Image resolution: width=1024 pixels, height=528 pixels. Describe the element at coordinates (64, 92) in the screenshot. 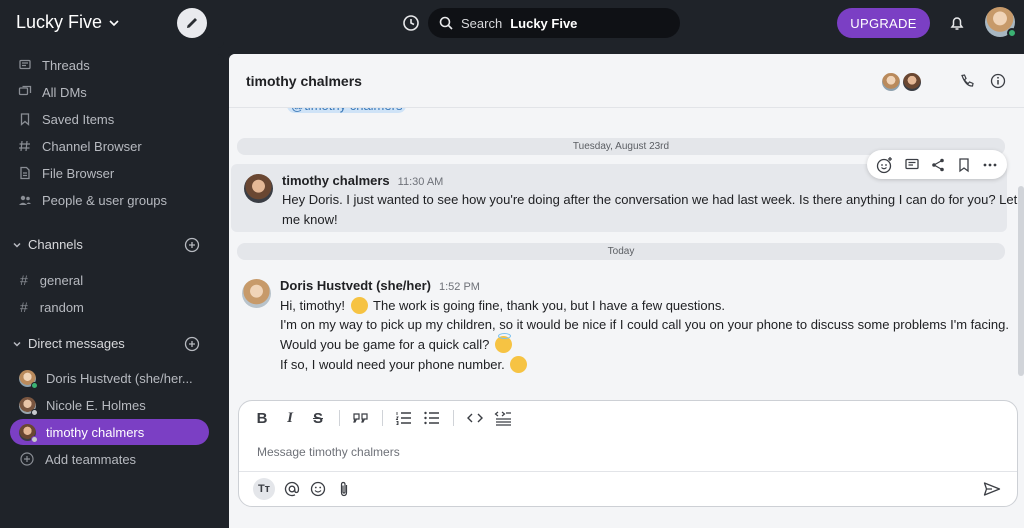

I see `sidebar-item-label: All DMs` at that location.